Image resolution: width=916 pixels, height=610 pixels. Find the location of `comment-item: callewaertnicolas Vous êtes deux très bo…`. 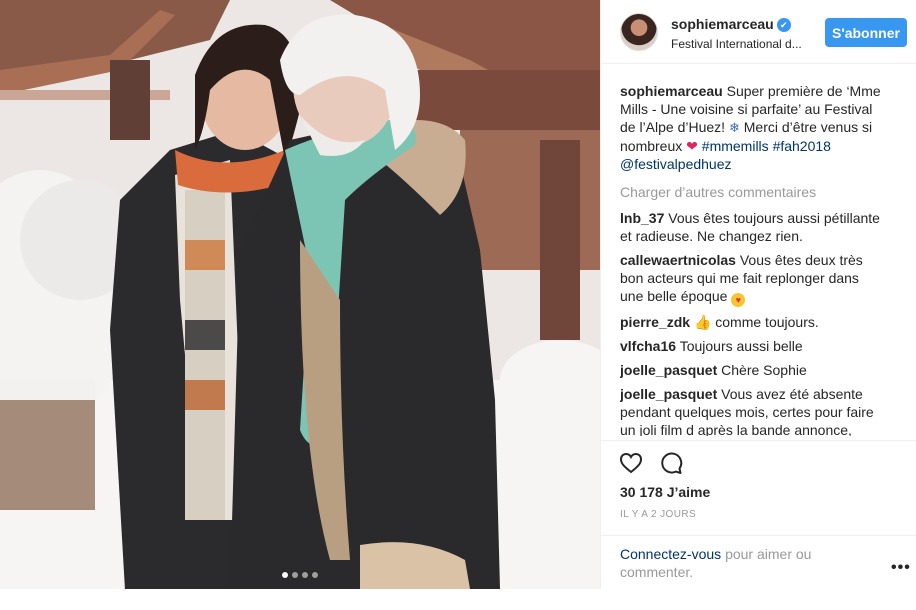

comment-item: callewaertnicolas Vous êtes deux très bo… is located at coordinates (751, 279).